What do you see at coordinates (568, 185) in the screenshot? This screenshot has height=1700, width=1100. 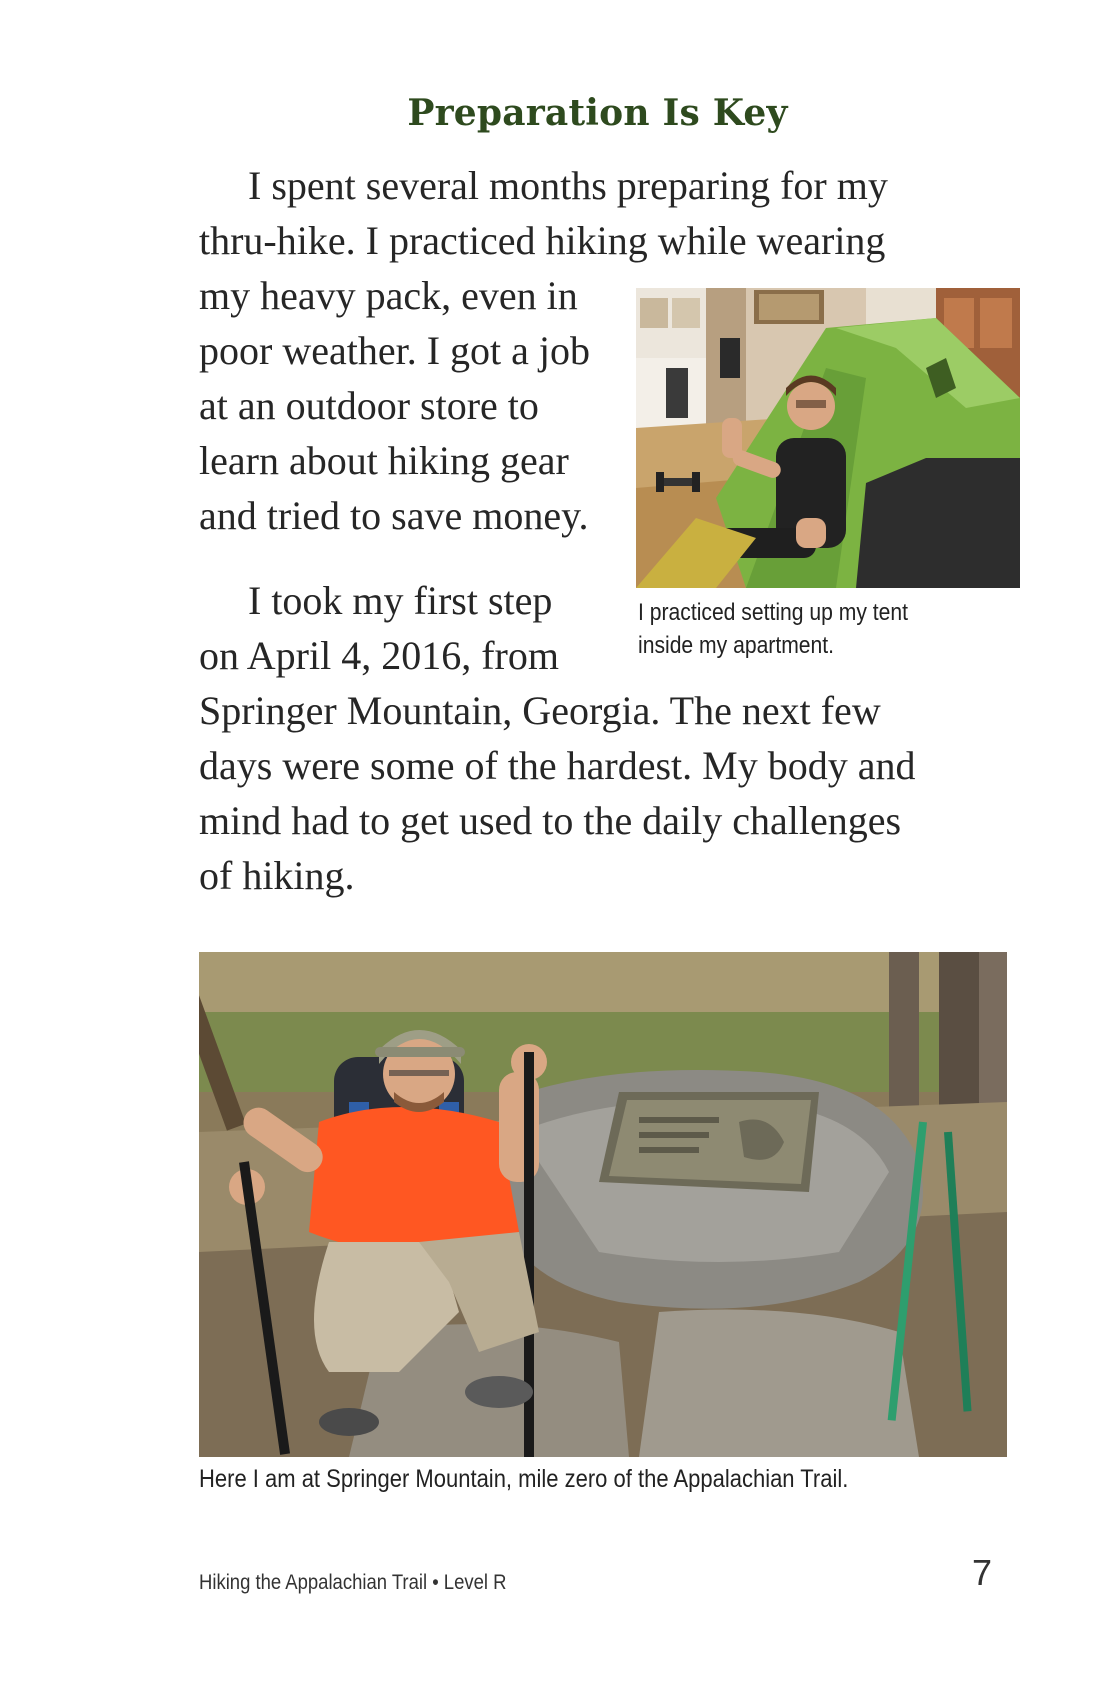 I see `paragraph-line: I spent several months preparing for my` at bounding box center [568, 185].